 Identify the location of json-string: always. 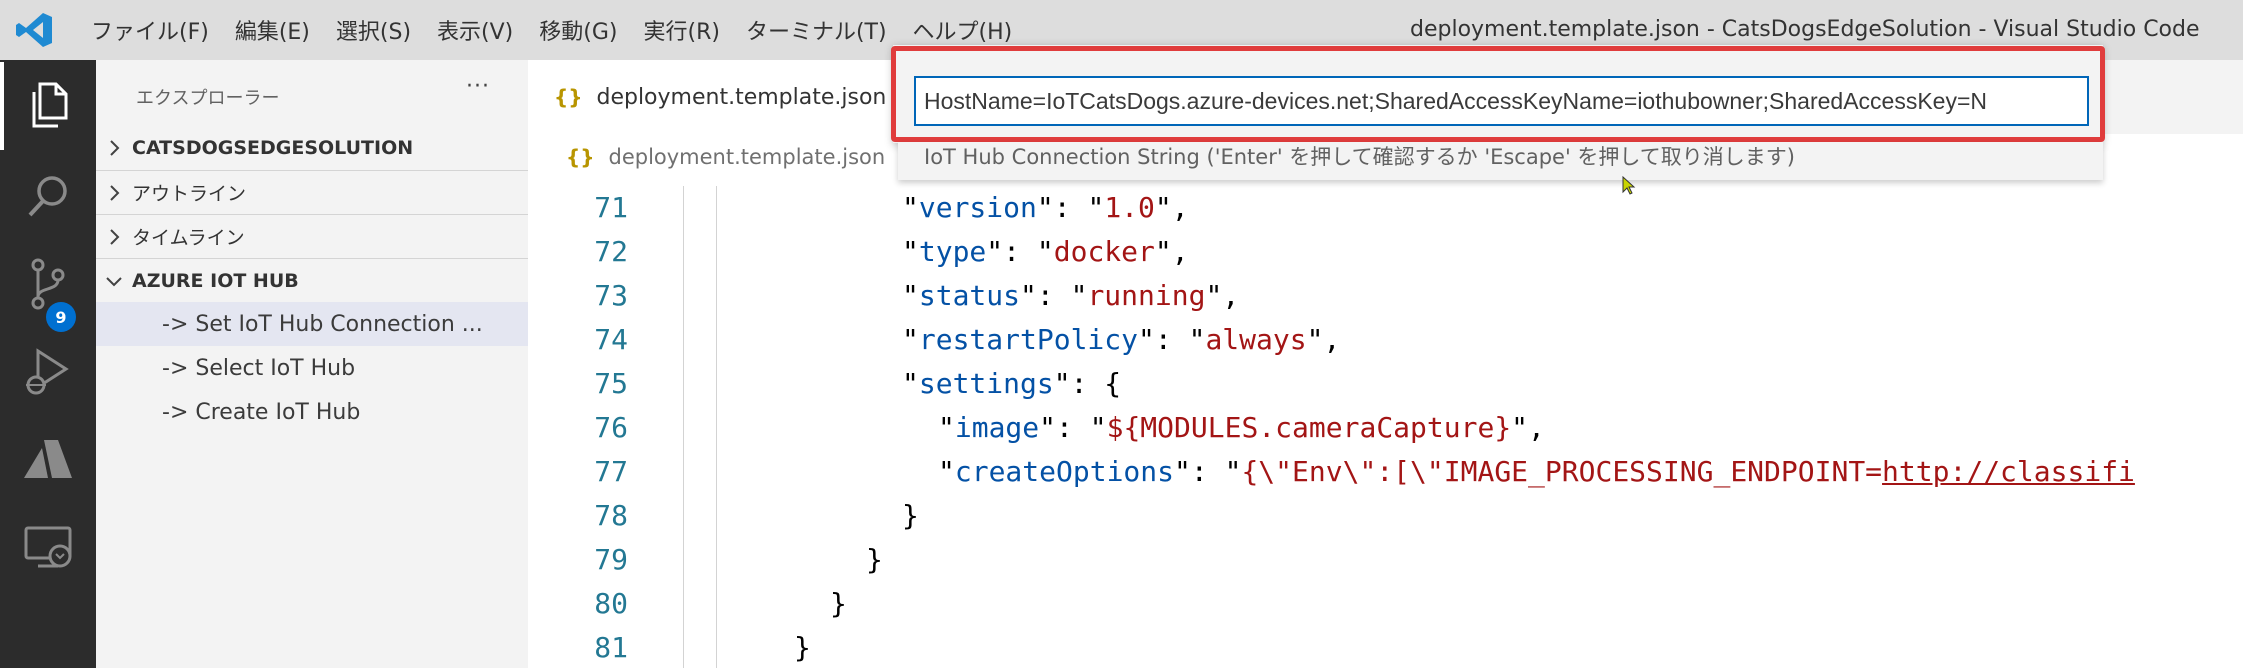
(1256, 339).